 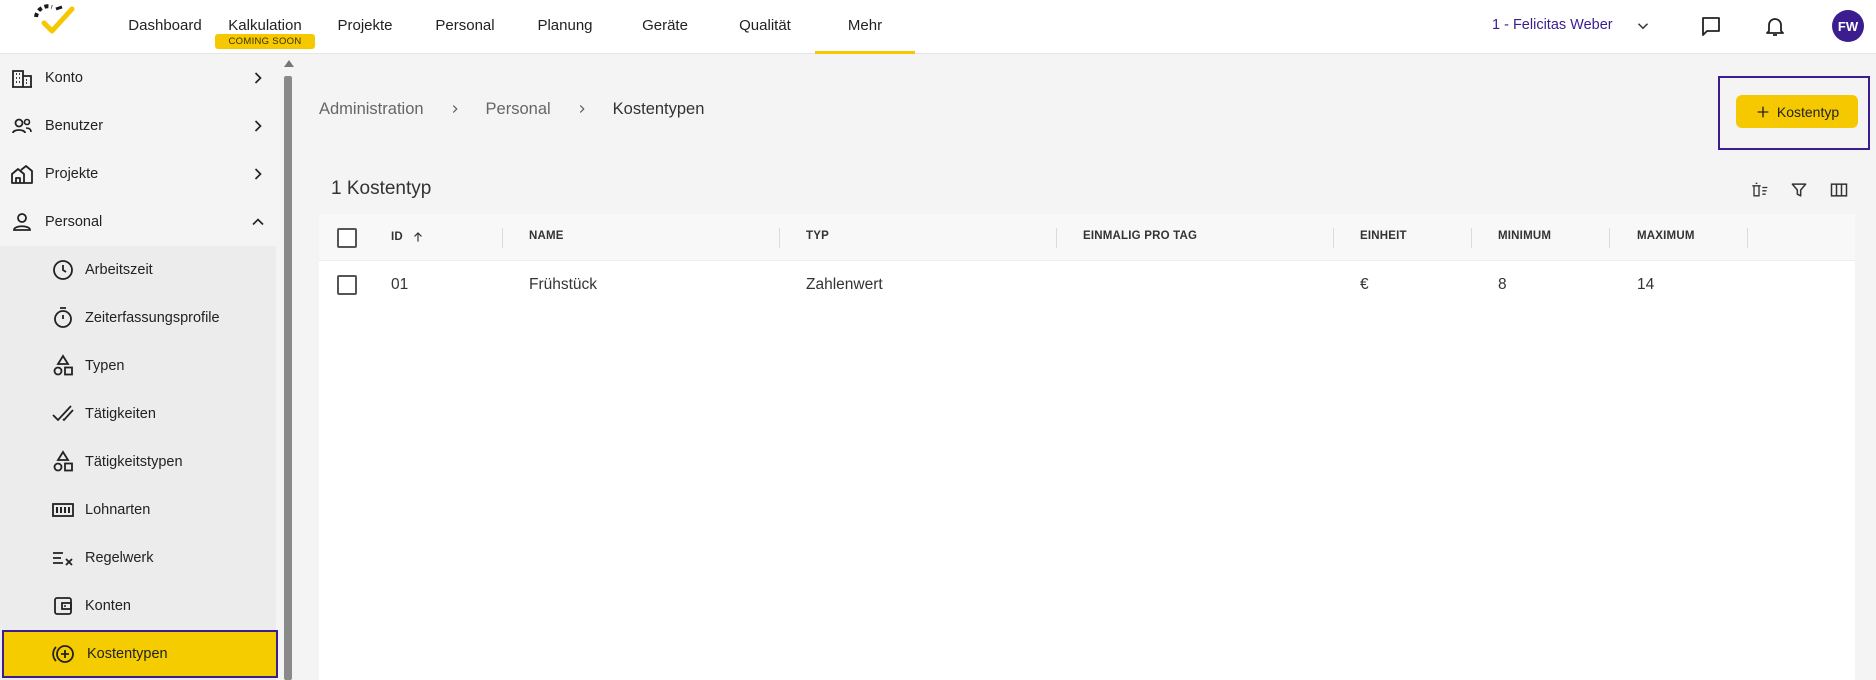 I want to click on sidebar-item-zeiterfassungsprofile: Zeiterfassungsprofile, so click(x=138, y=318).